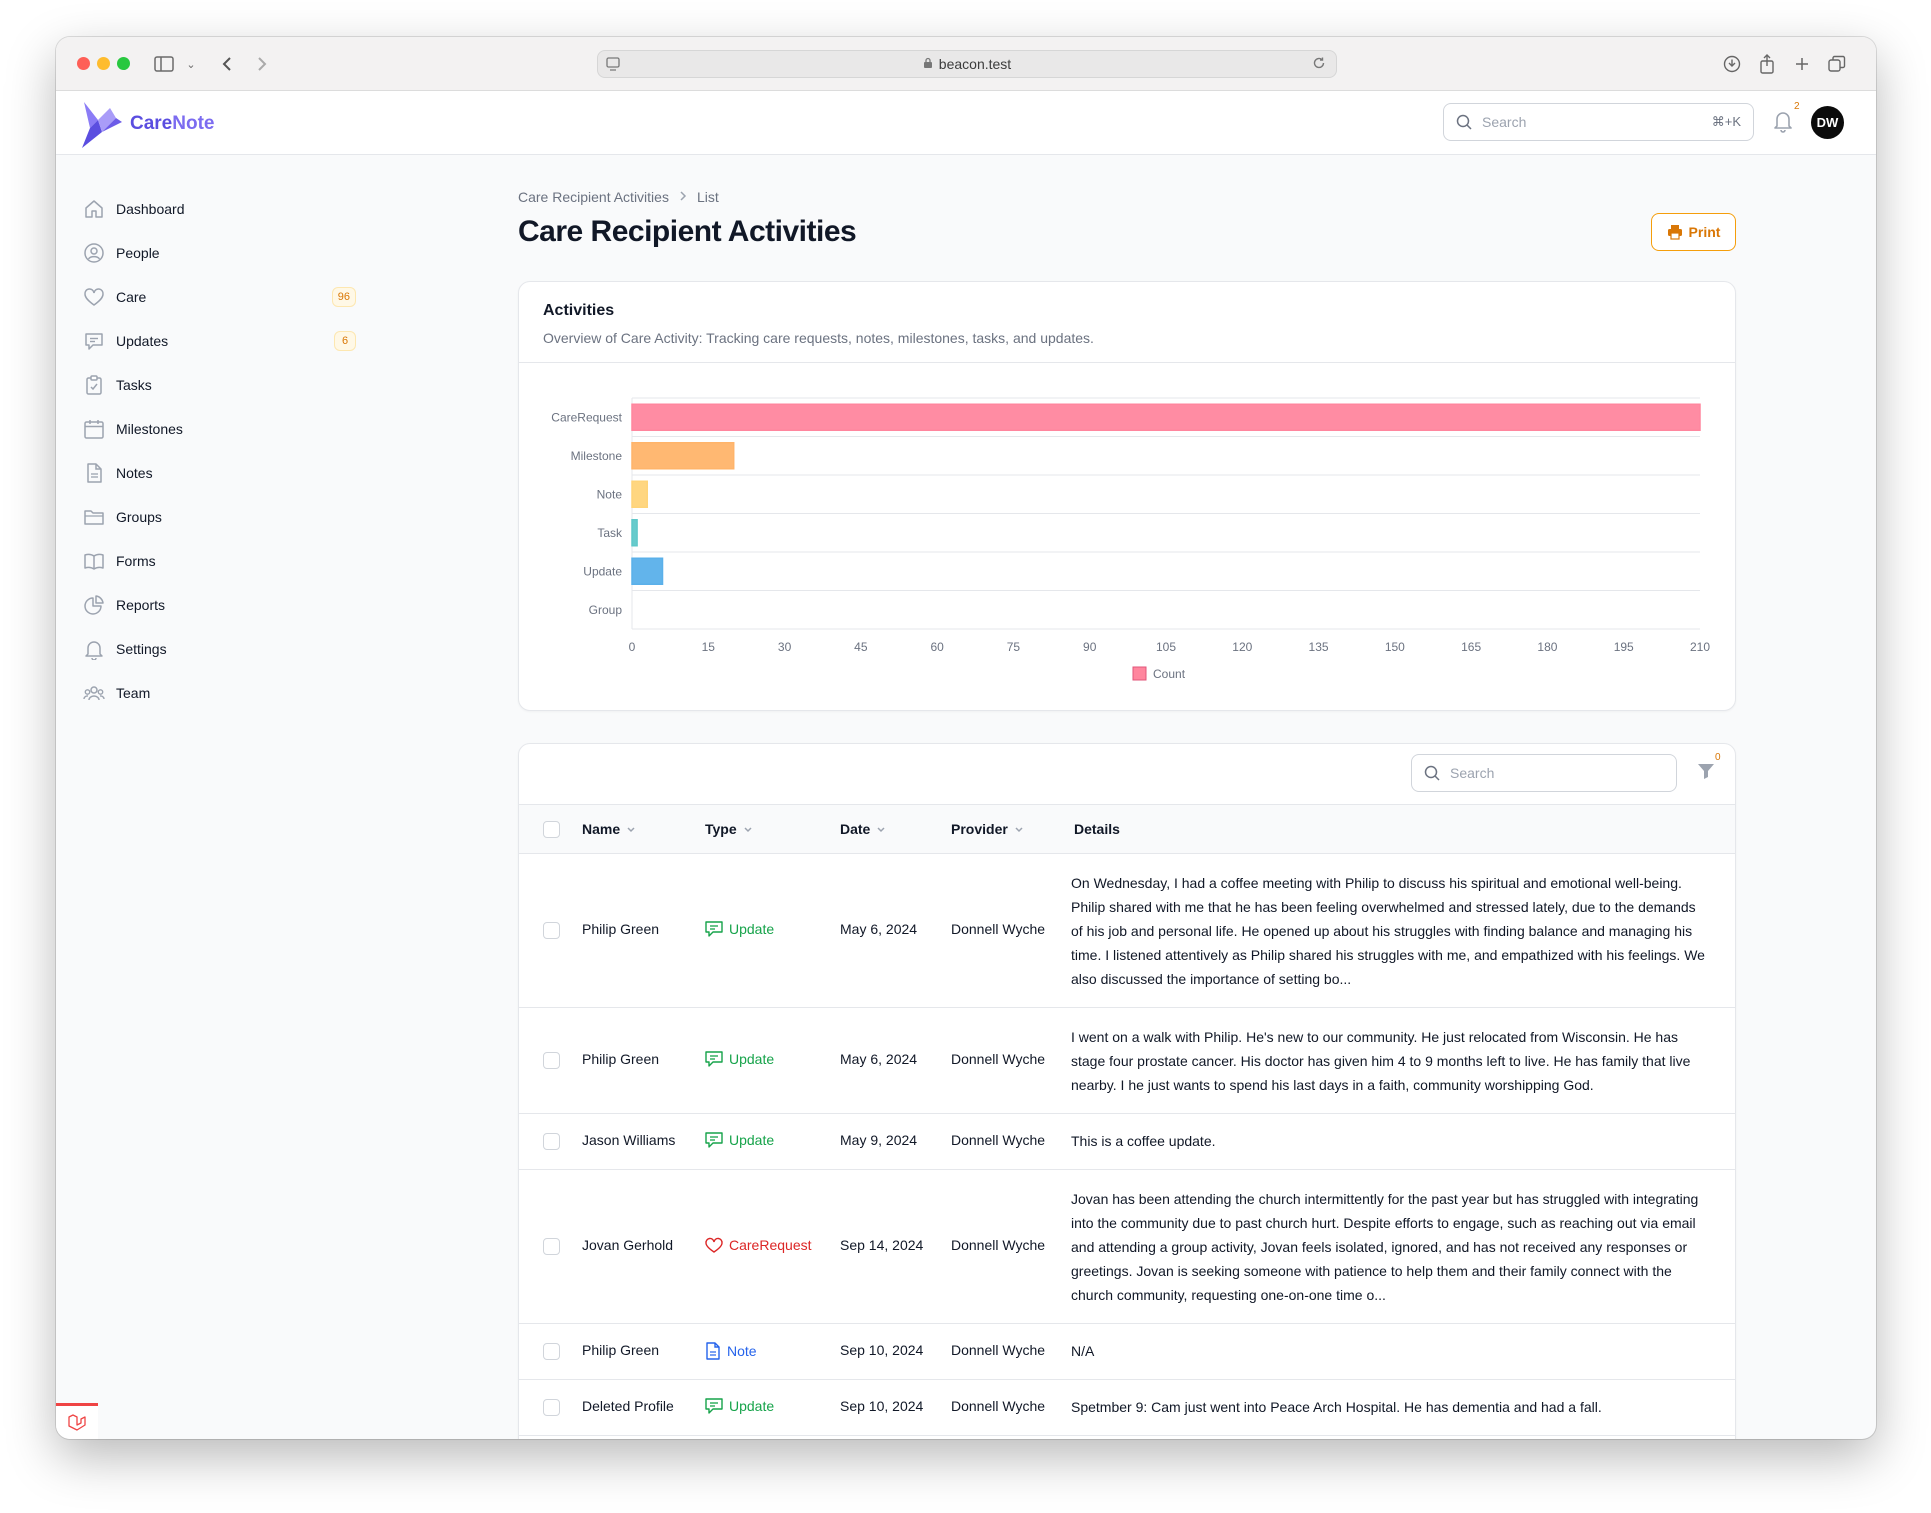 The width and height of the screenshot is (1931, 1513). What do you see at coordinates (1544, 773) in the screenshot?
I see `table-search-input: Search` at bounding box center [1544, 773].